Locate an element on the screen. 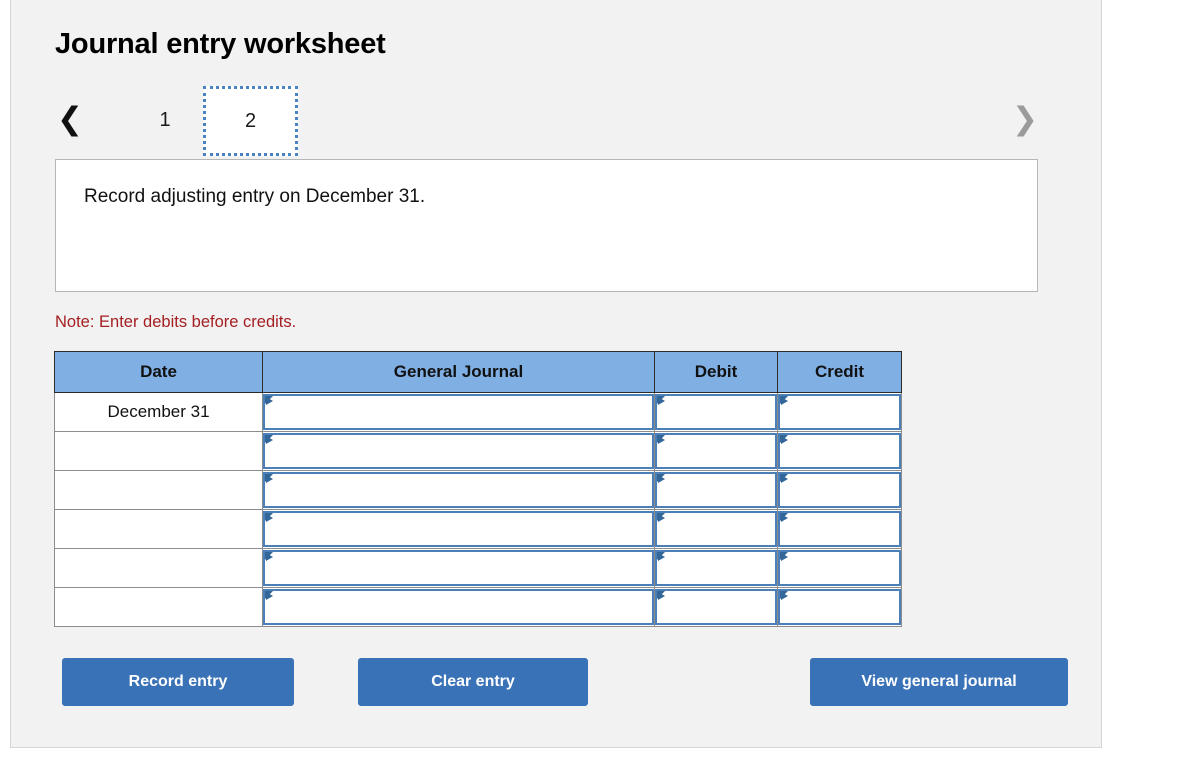 The width and height of the screenshot is (1200, 777). page-tab-1: 1 is located at coordinates (165, 120).